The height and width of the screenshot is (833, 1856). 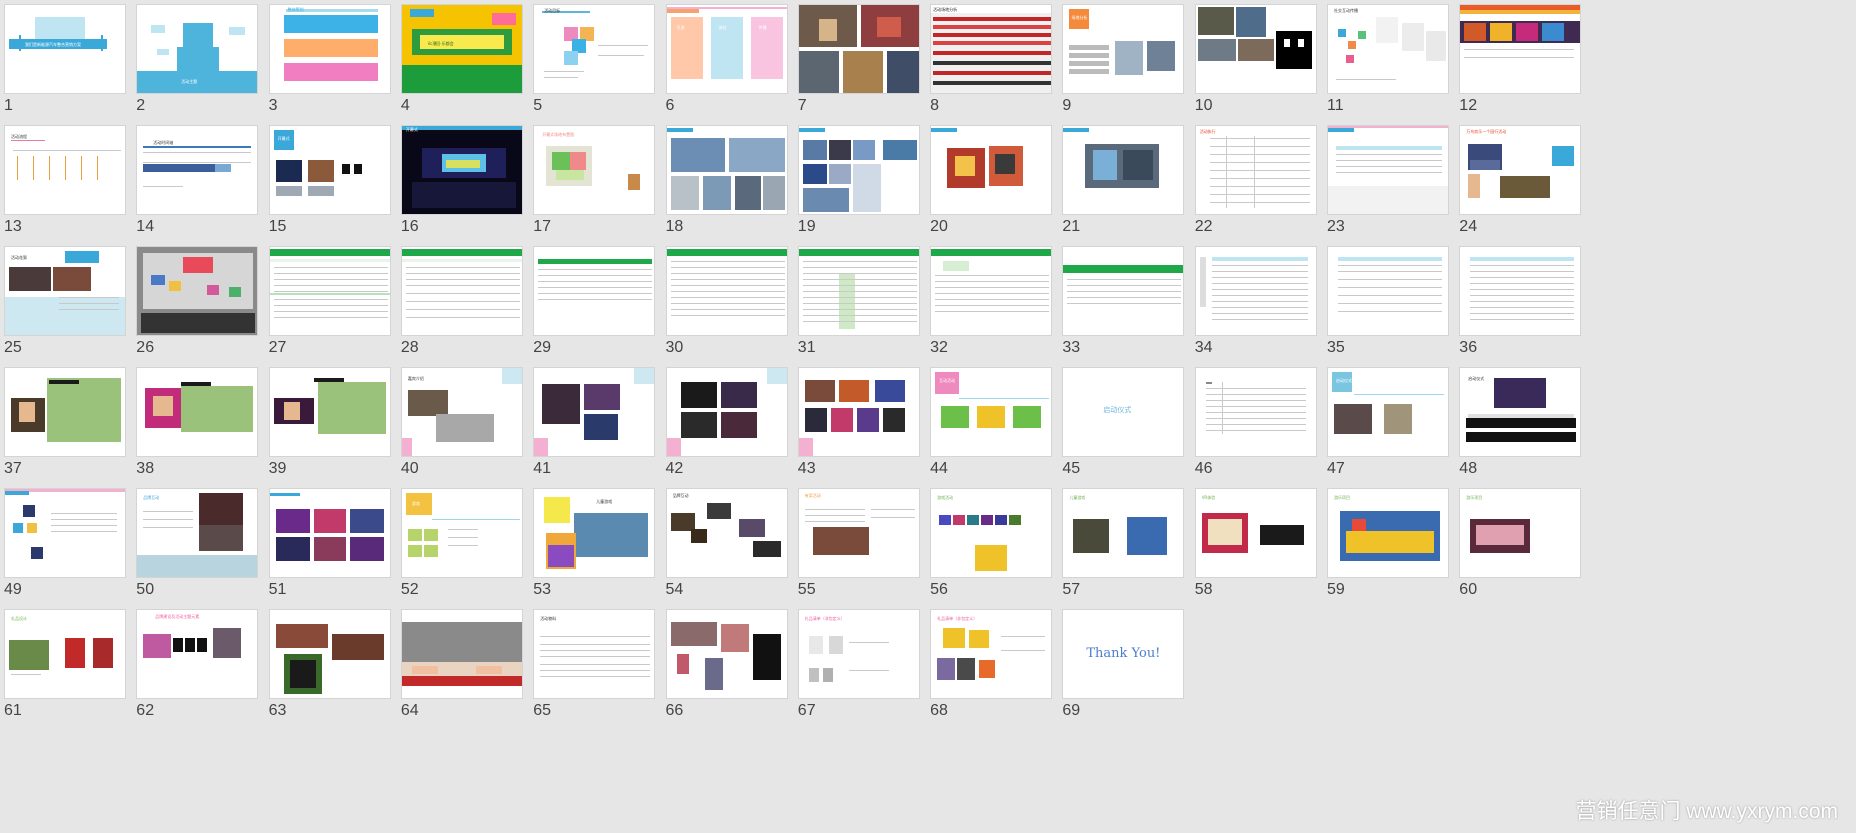 I want to click on slide-thumbnail: 游戏, so click(x=461, y=533).